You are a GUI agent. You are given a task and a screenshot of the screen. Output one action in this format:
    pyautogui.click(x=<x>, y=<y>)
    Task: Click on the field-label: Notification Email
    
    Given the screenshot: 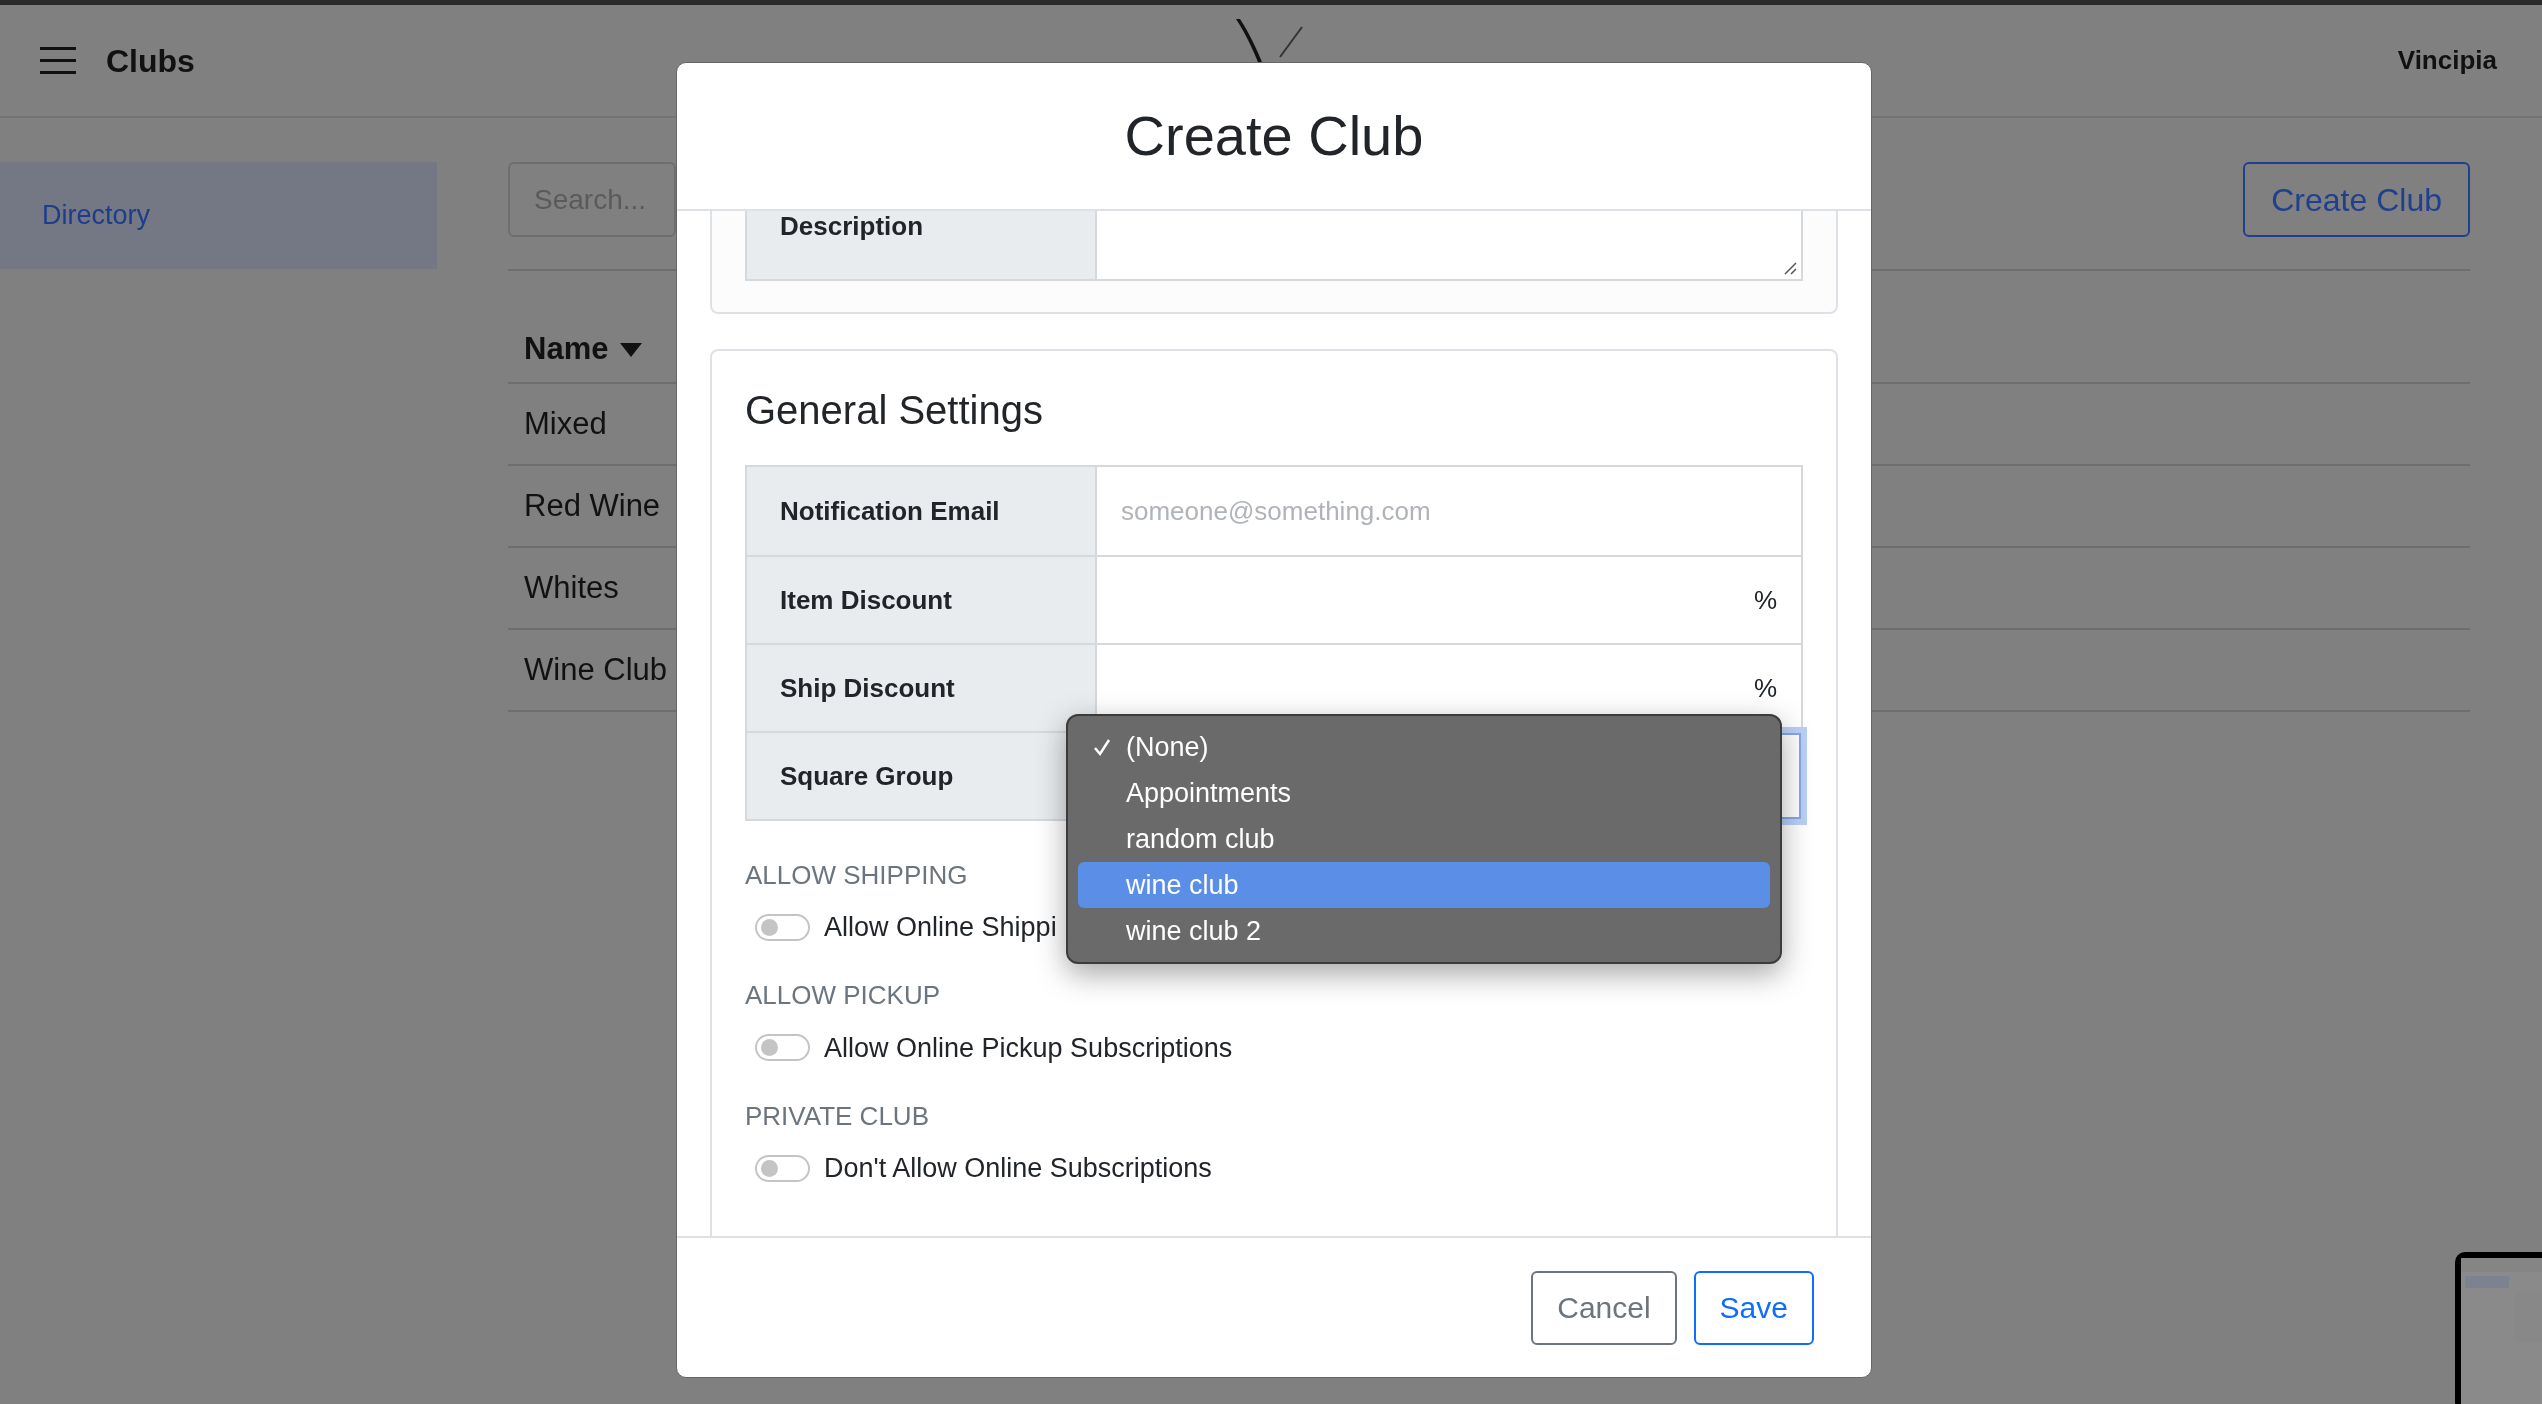 What is the action you would take?
    pyautogui.click(x=890, y=511)
    